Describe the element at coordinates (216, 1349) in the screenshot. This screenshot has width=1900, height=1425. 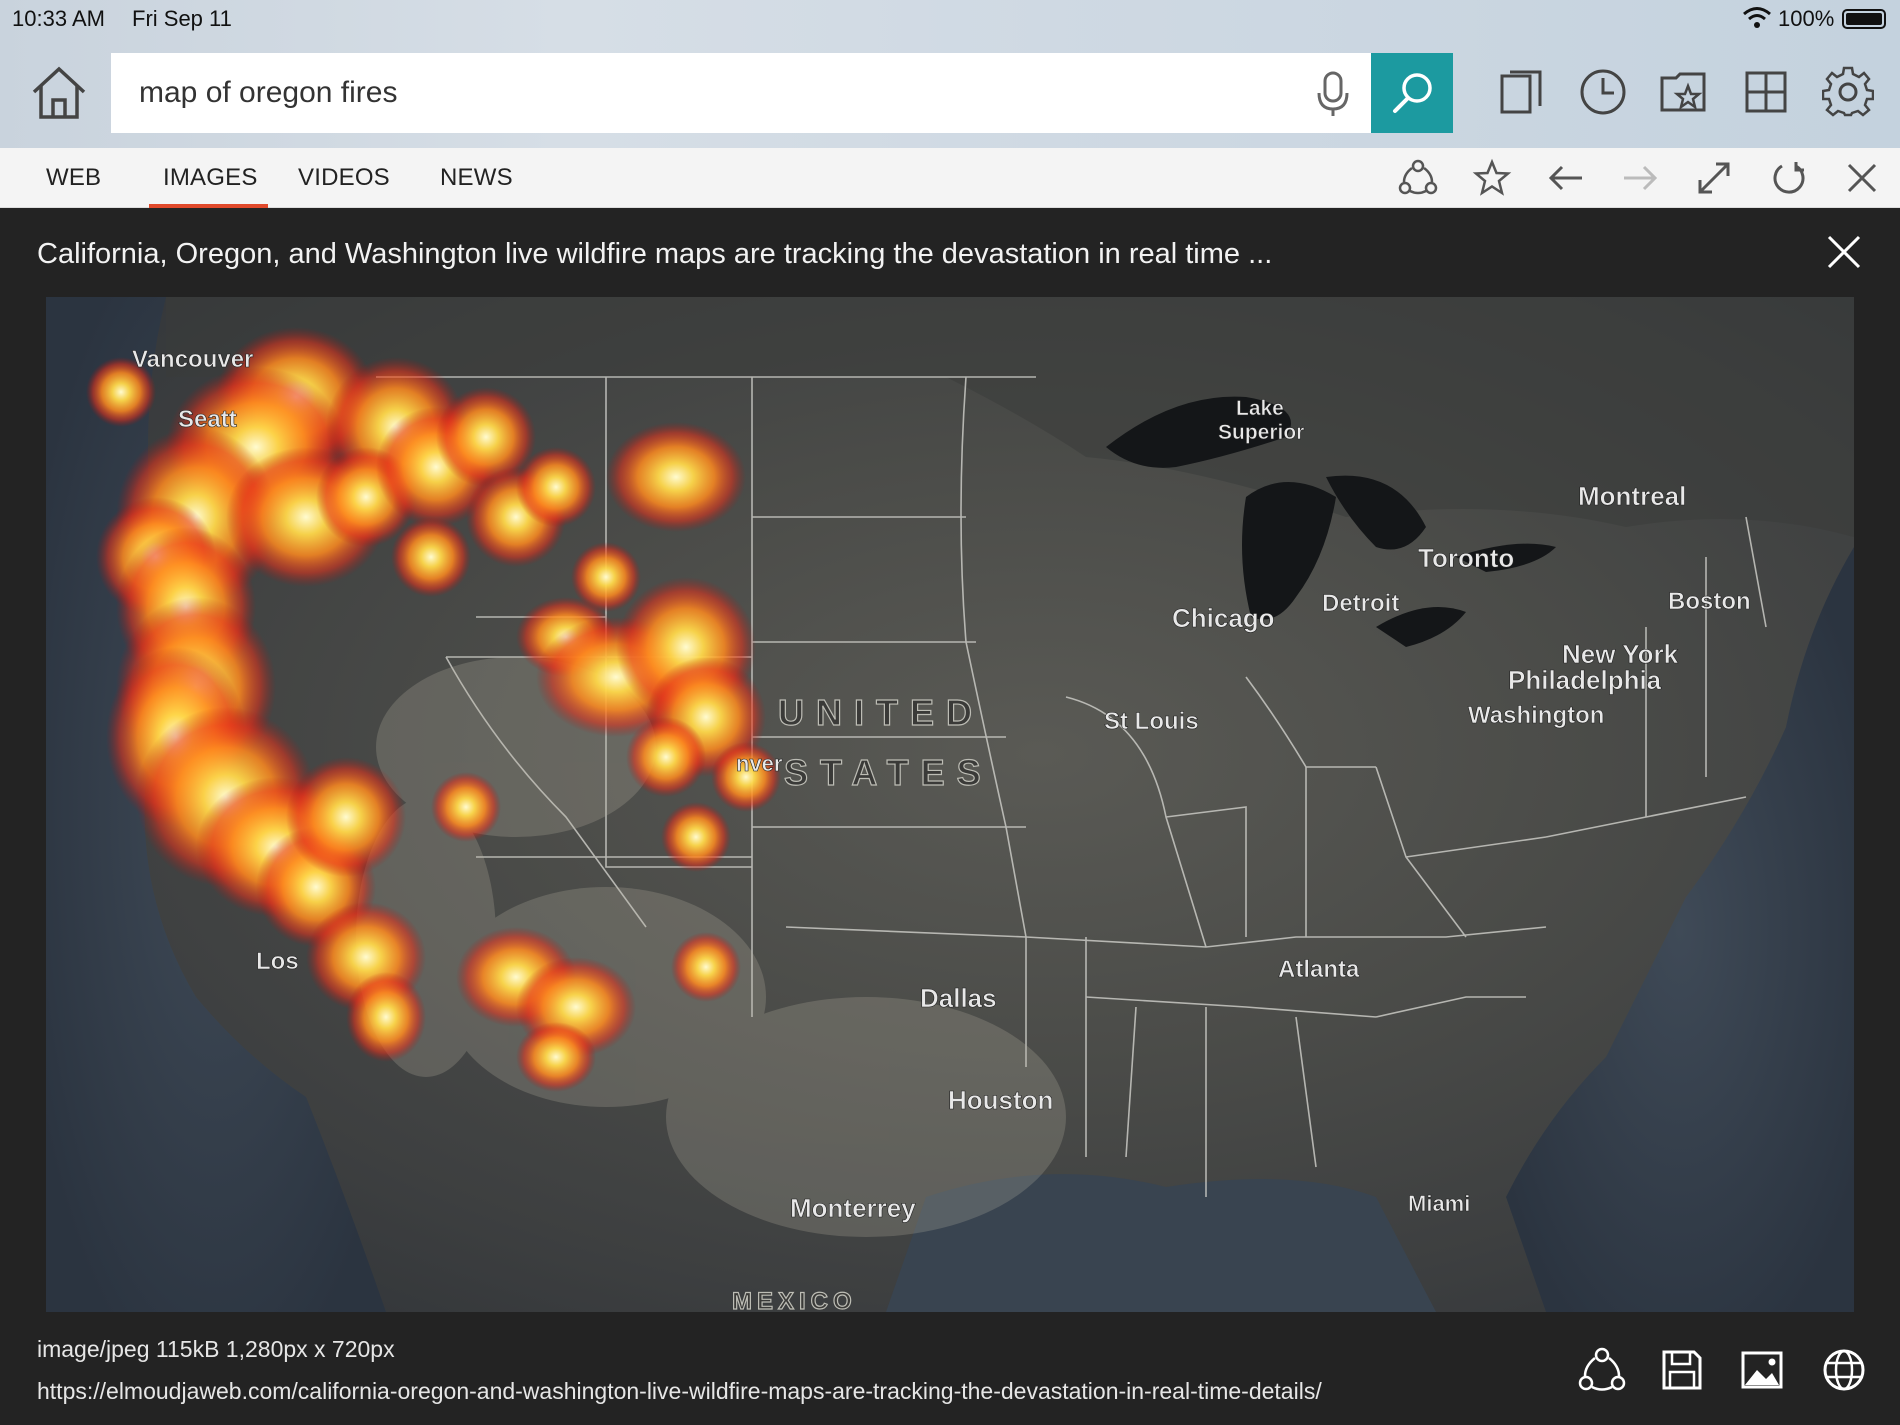
I see `image-meta: image/jpeg 115kB 1,280px x 720px` at that location.